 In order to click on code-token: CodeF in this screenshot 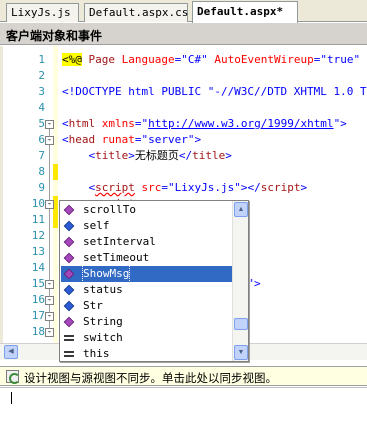, I will do `click(363, 59)`.